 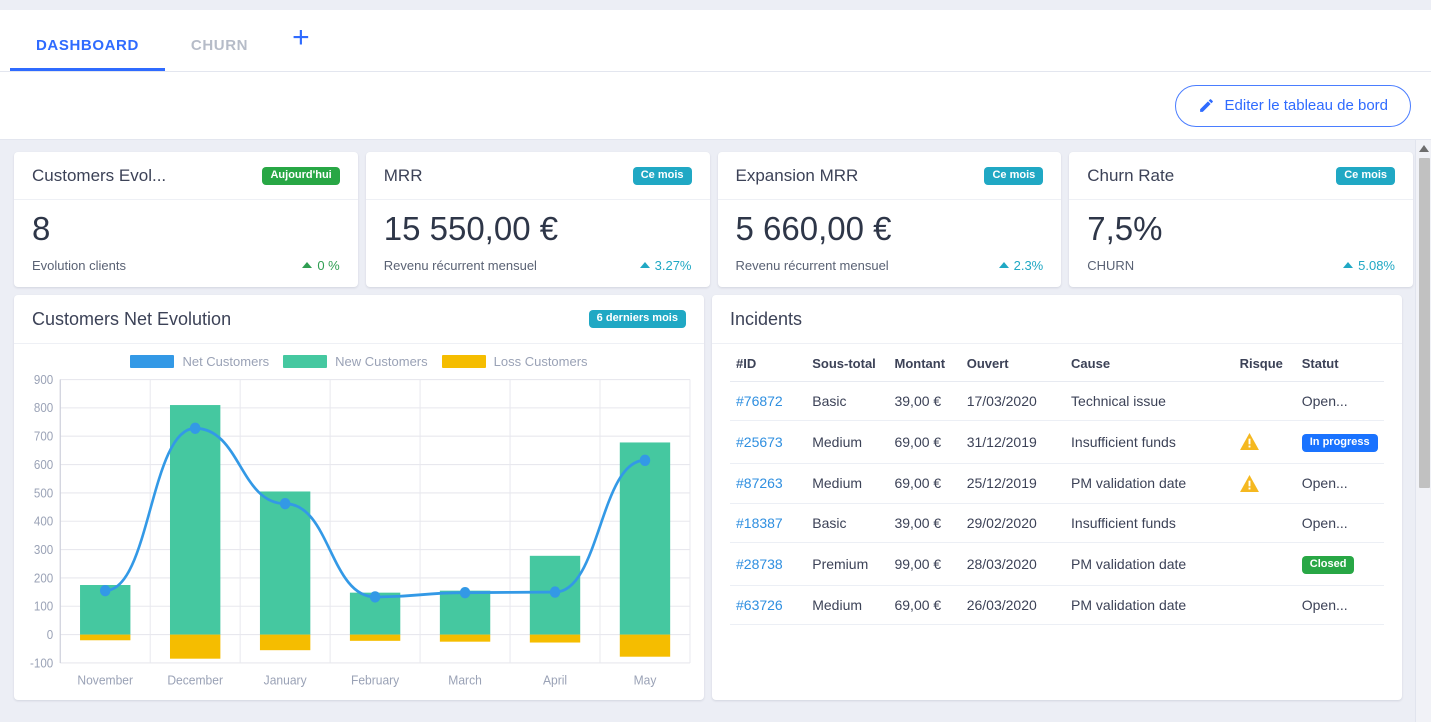 What do you see at coordinates (1424, 323) in the screenshot?
I see `scrollbar-thumb` at bounding box center [1424, 323].